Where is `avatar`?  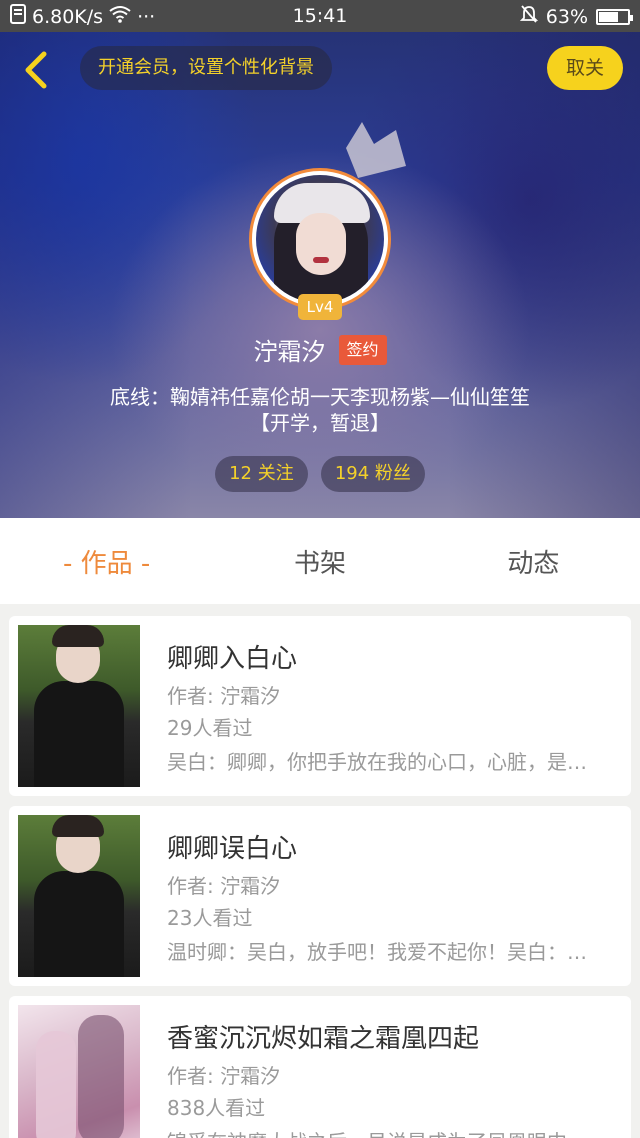
avatar is located at coordinates (320, 239).